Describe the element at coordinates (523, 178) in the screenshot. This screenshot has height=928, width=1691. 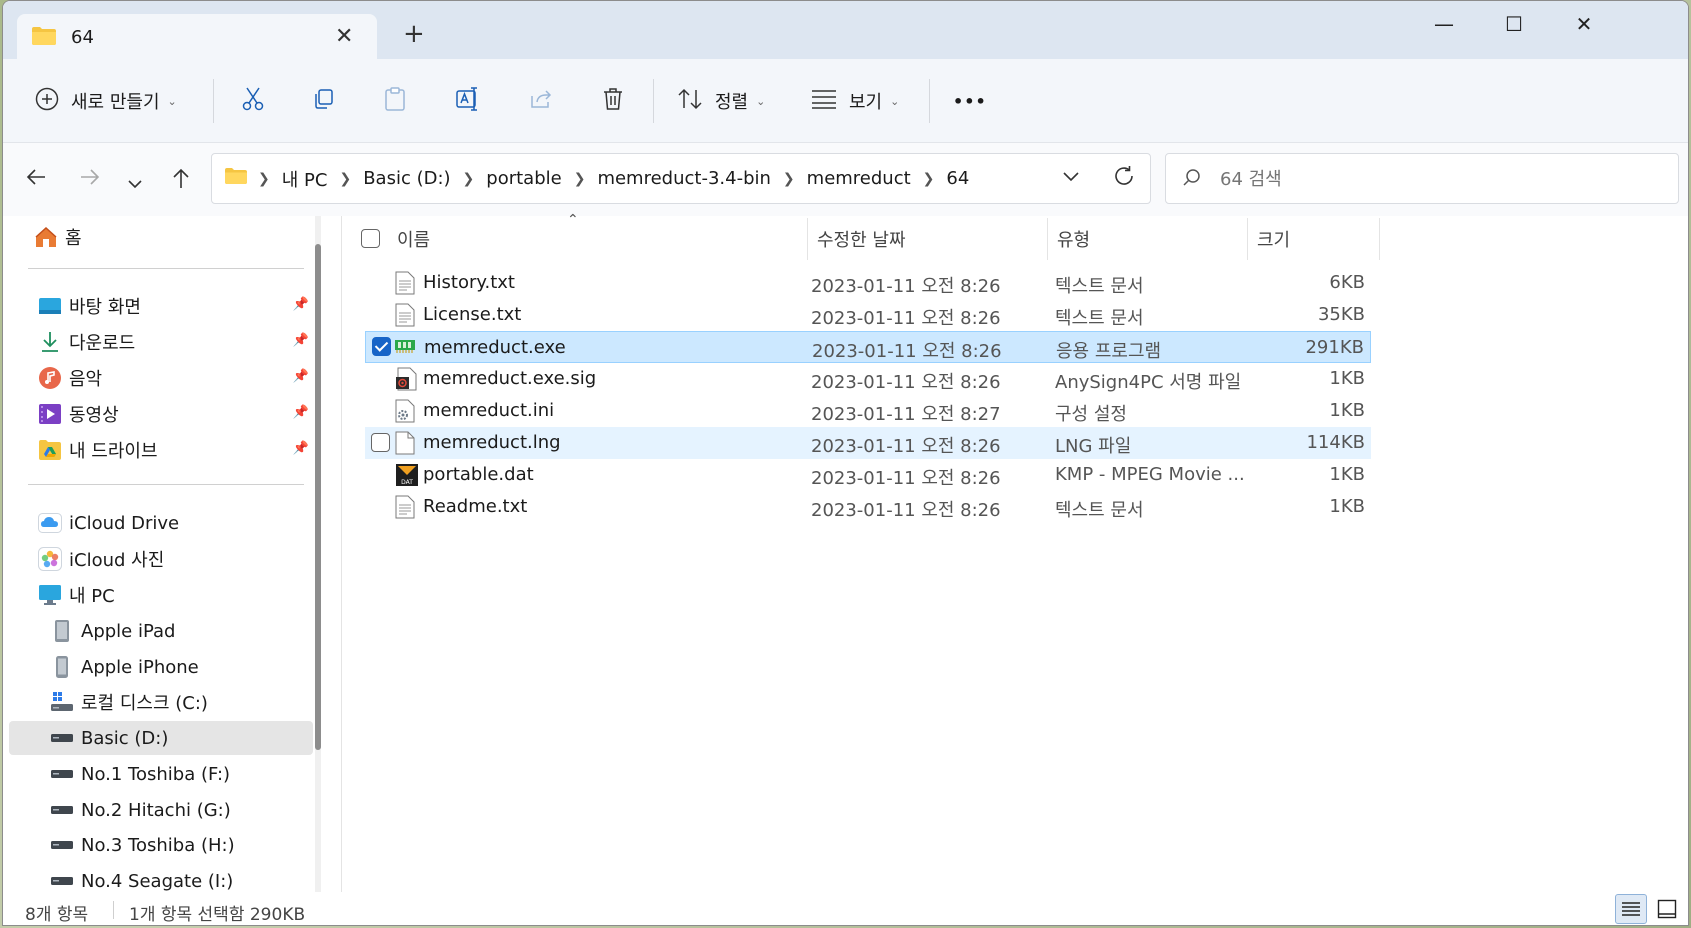
I see `breadcrumb-portable: portable` at that location.